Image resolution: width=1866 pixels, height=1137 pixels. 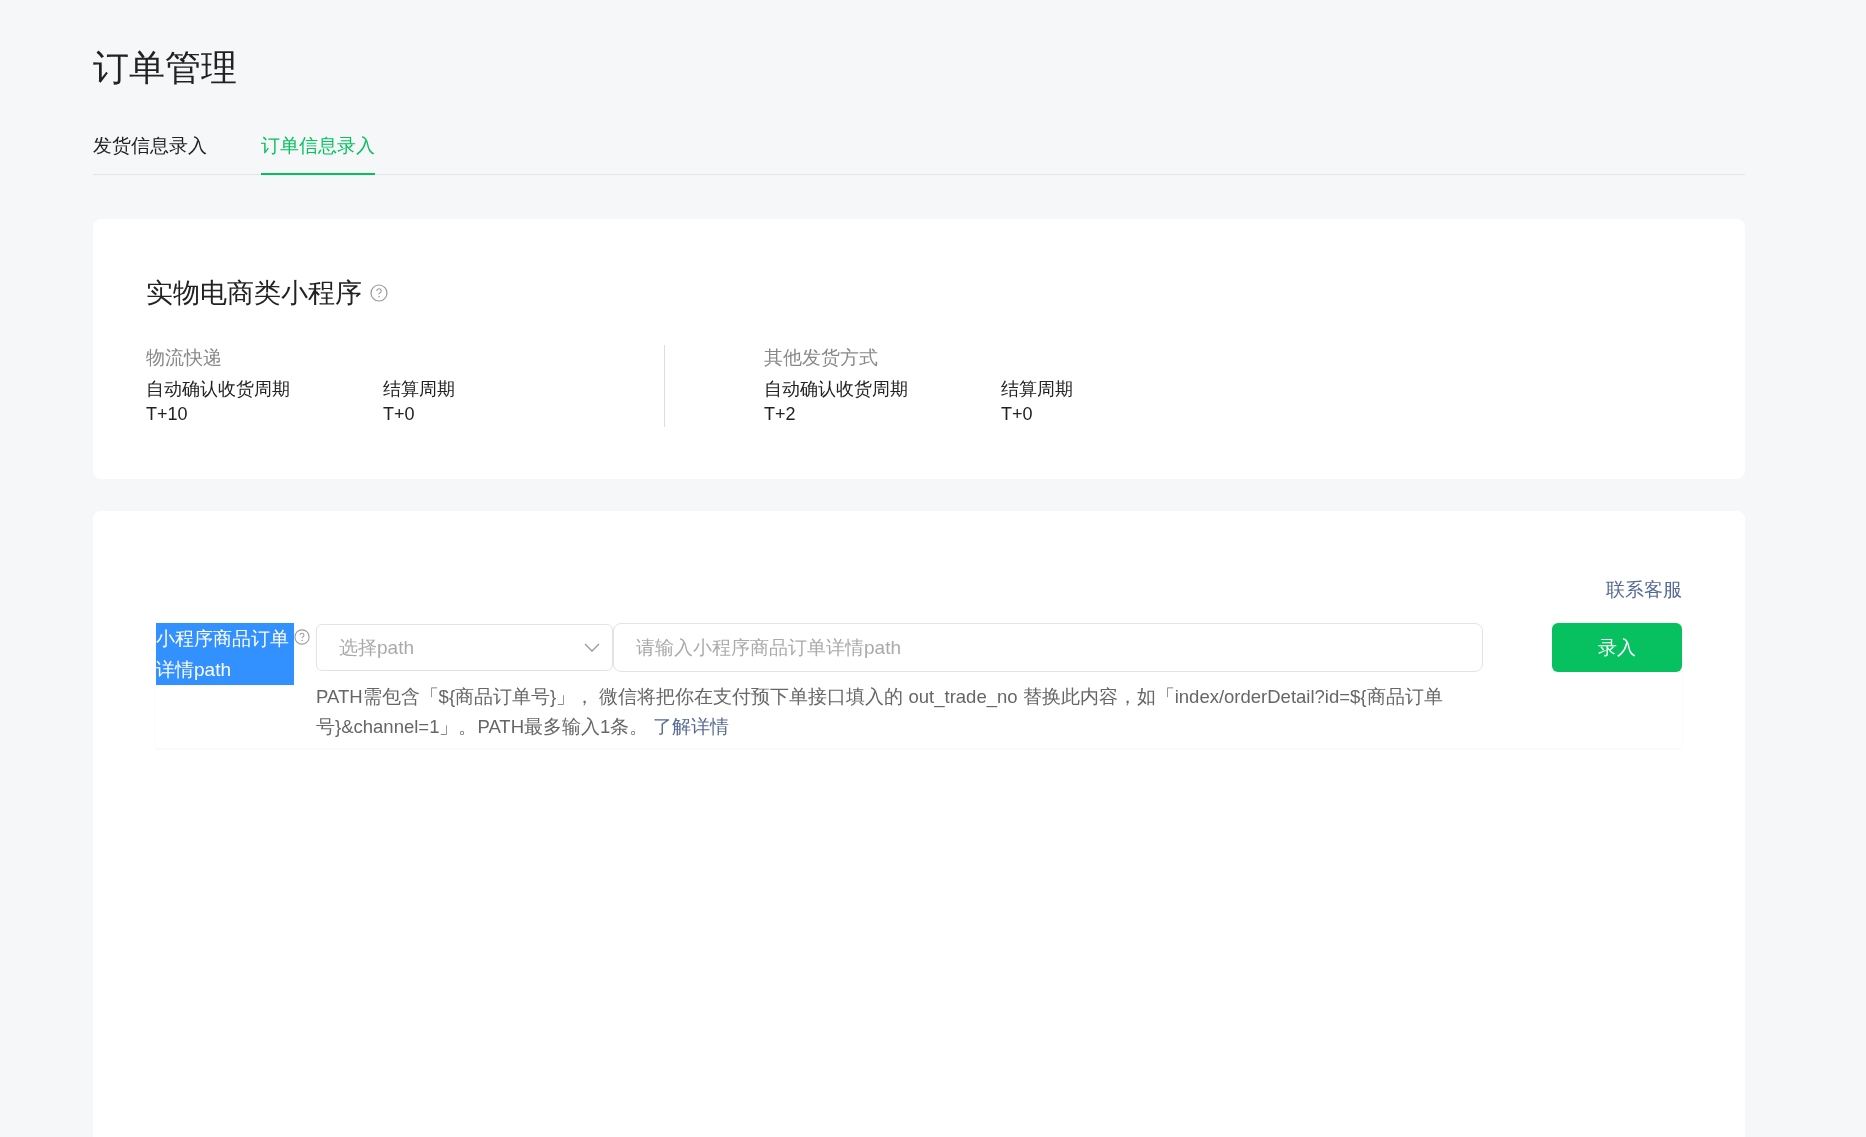 I want to click on item-value: T+10, so click(x=167, y=414).